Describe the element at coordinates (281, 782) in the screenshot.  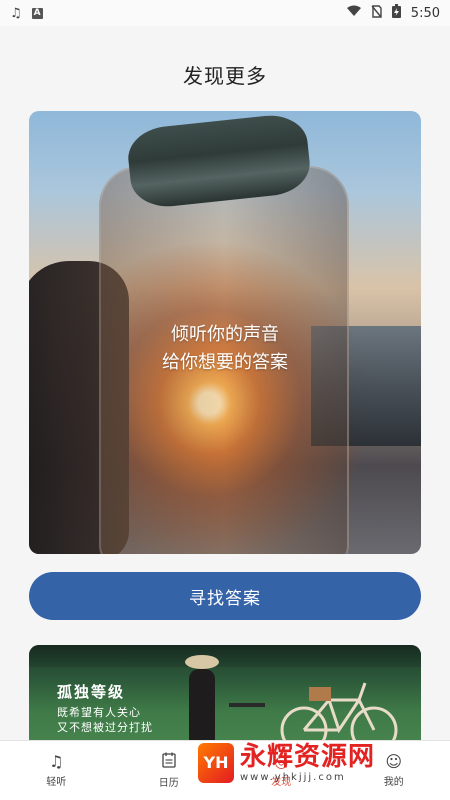
I see `nav-label-discover: 发现` at that location.